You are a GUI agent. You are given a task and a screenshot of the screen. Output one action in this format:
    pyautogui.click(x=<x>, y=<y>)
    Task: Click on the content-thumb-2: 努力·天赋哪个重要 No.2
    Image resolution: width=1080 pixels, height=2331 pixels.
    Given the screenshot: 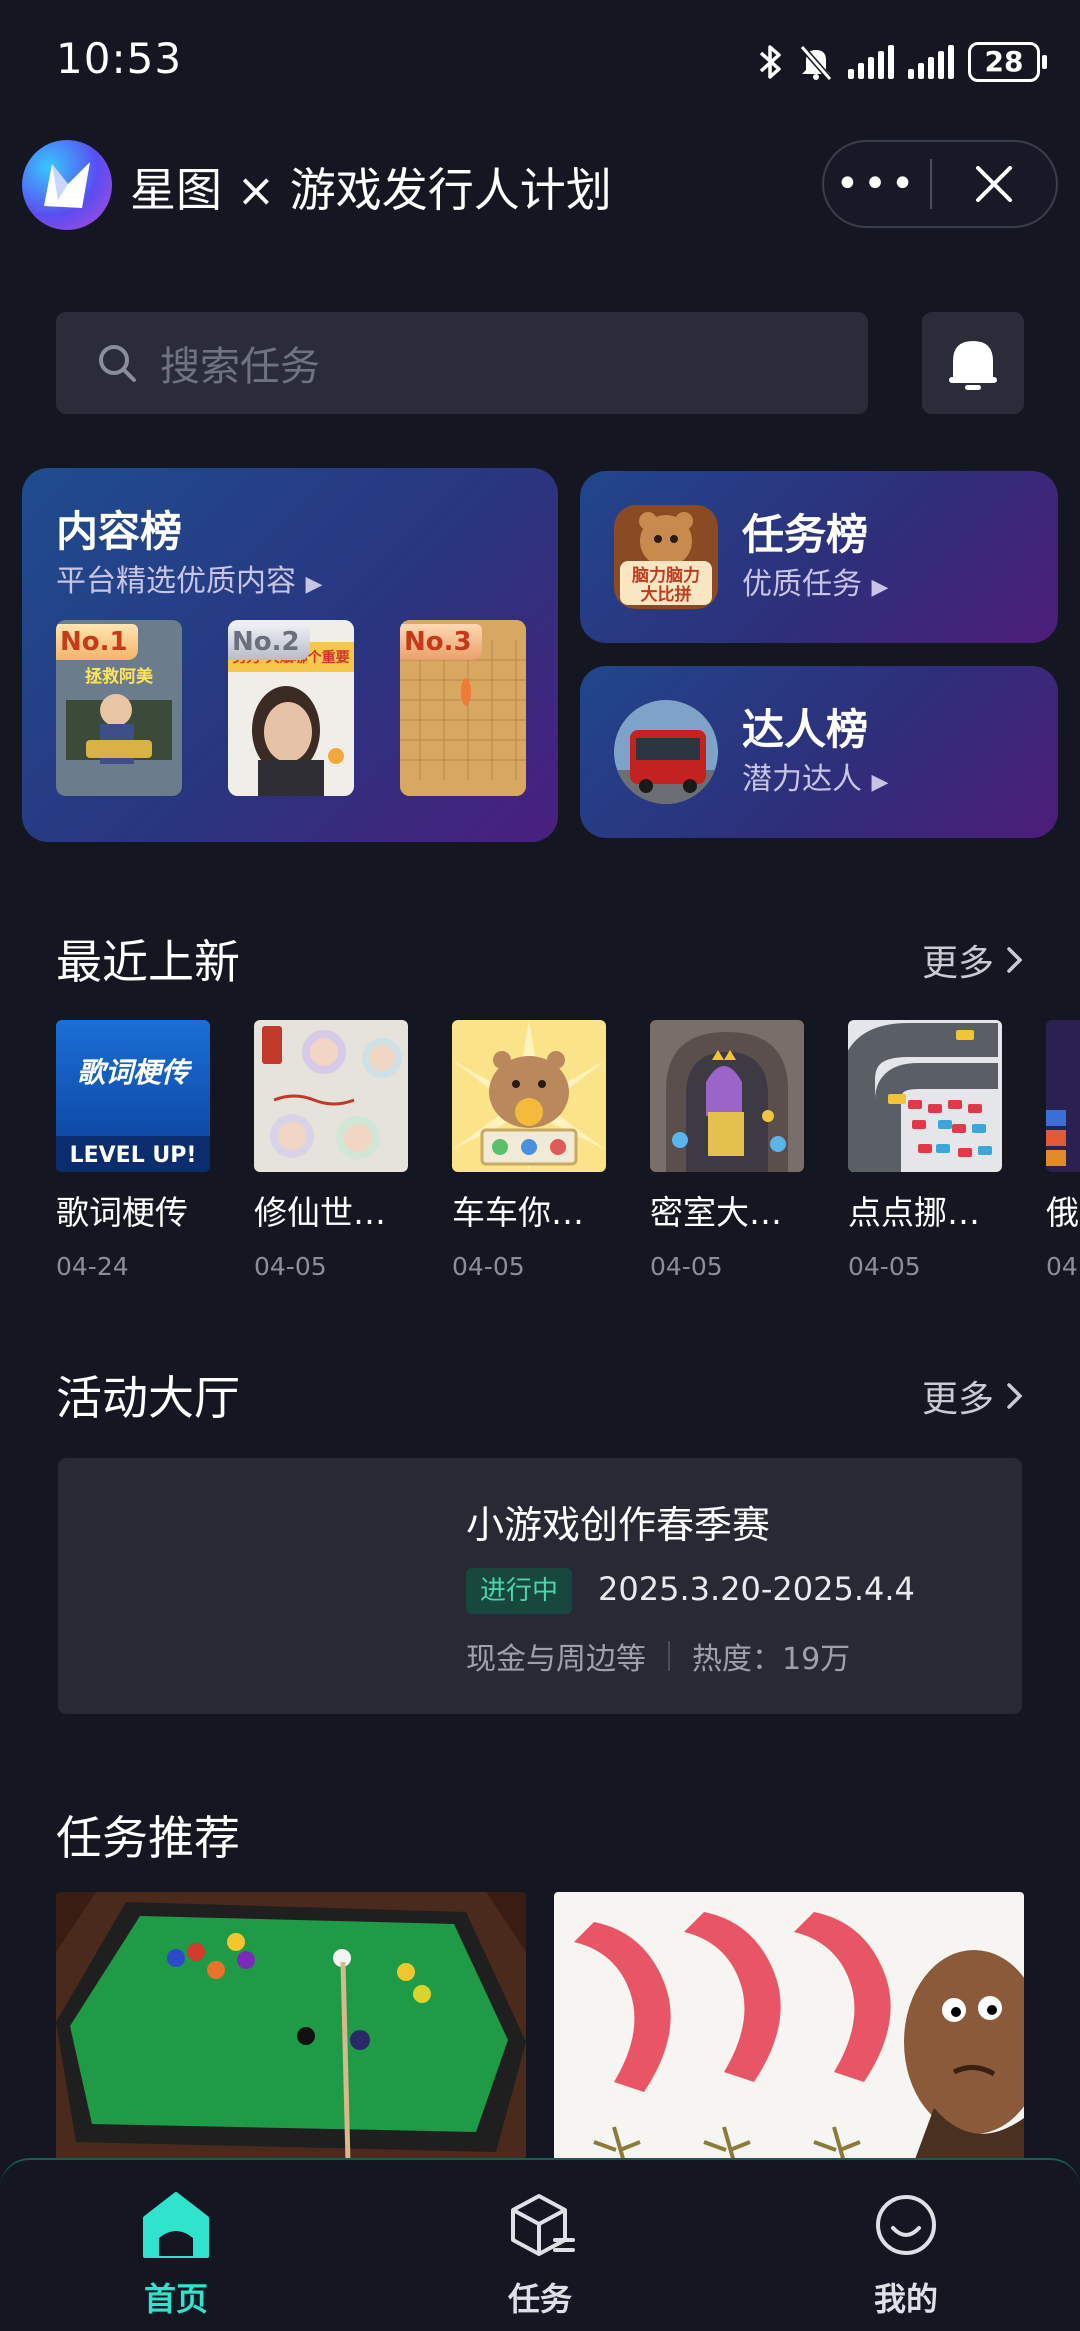 What is the action you would take?
    pyautogui.click(x=291, y=708)
    